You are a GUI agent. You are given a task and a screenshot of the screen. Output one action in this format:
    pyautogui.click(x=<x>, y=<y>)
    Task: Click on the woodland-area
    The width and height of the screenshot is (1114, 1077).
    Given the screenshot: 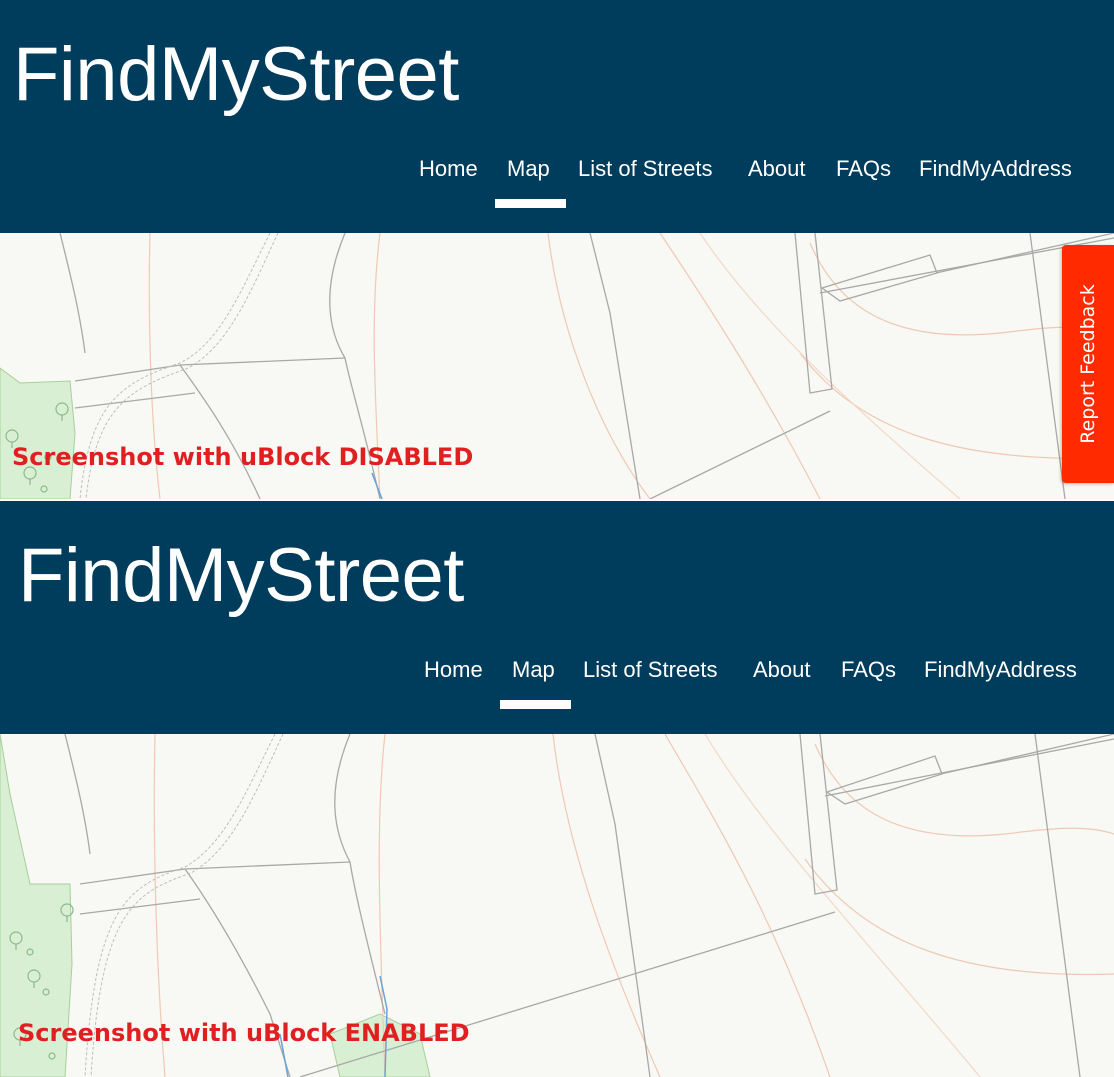 What is the action you would take?
    pyautogui.click(x=38, y=433)
    